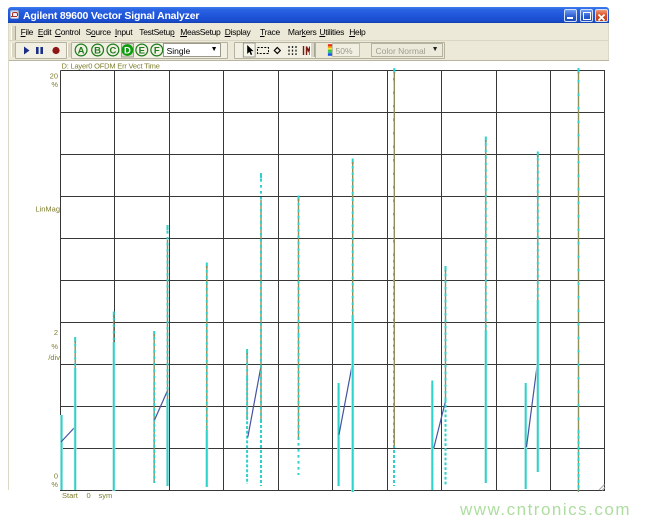  Describe the element at coordinates (56, 332) in the screenshot. I see `svg-text: 2` at that location.